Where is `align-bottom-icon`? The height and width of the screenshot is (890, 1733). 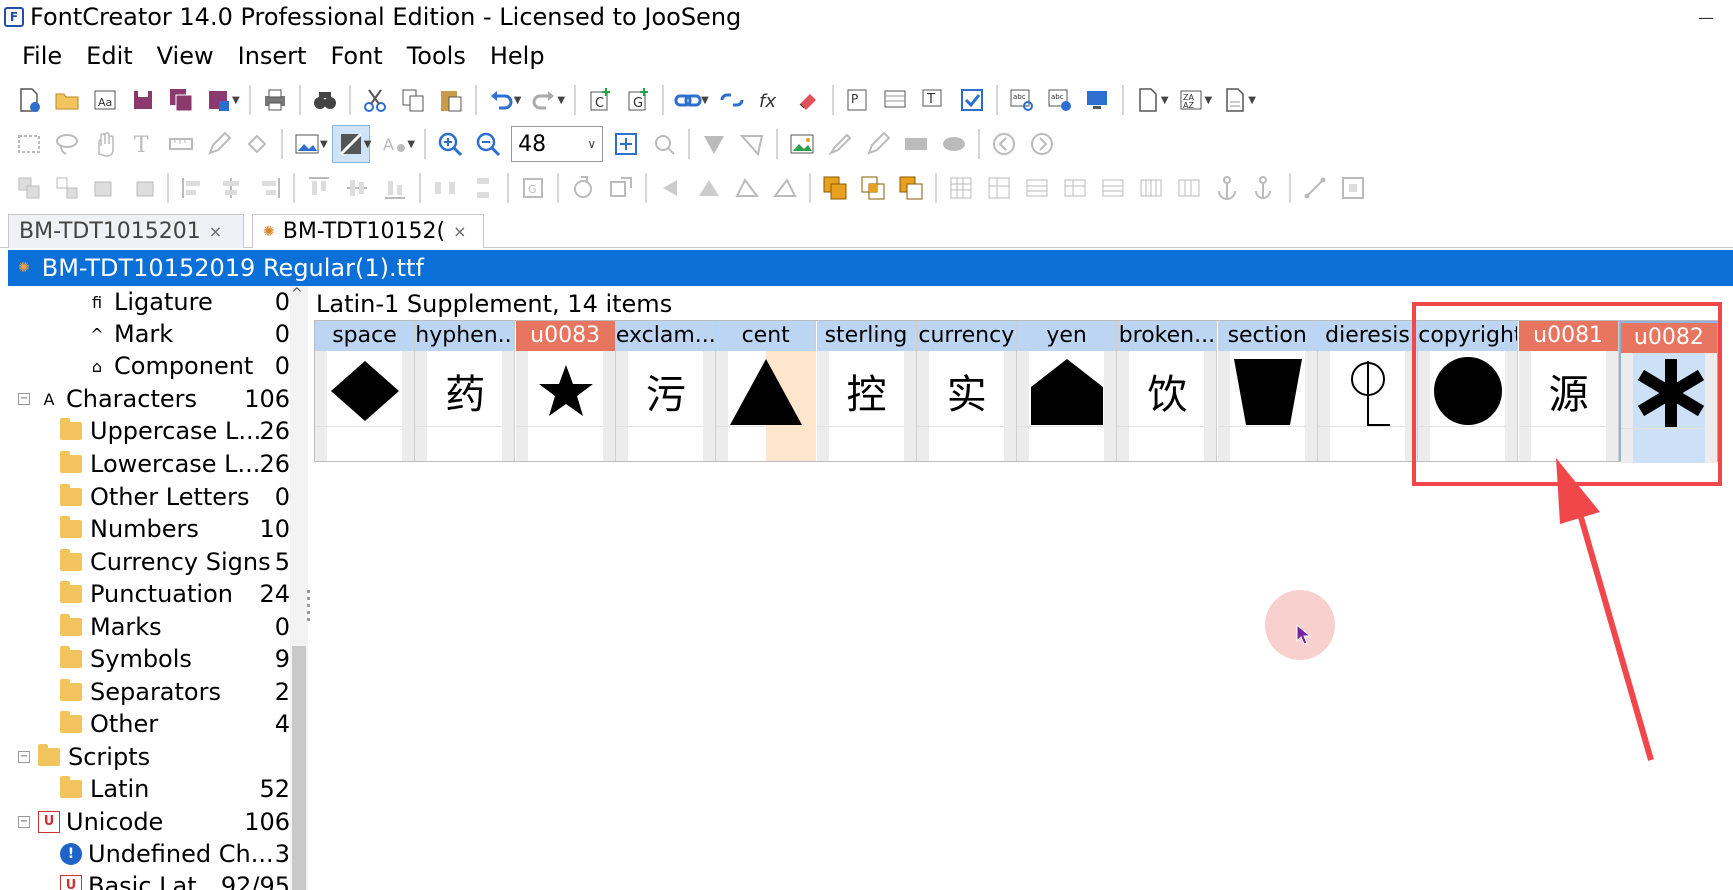
align-bottom-icon is located at coordinates (395, 188).